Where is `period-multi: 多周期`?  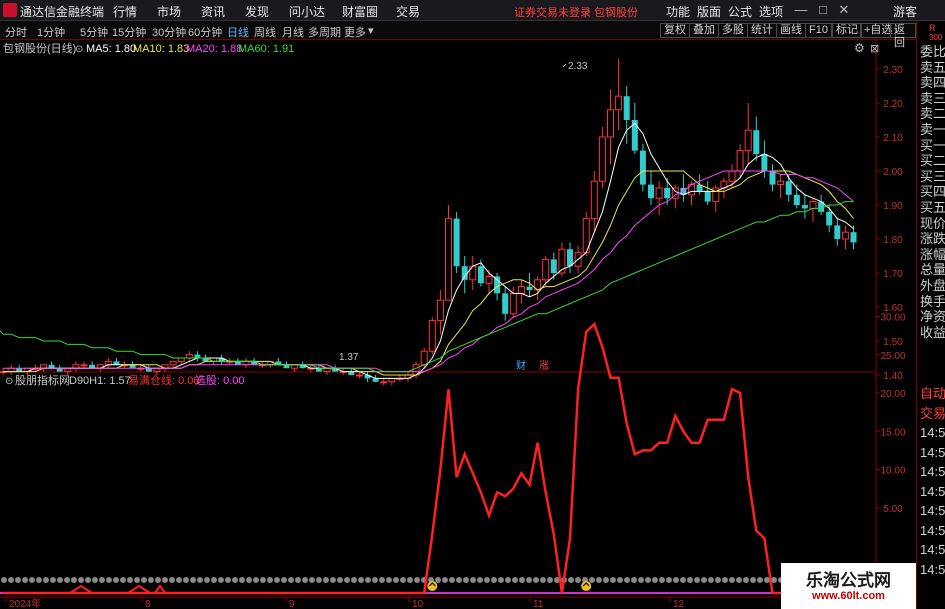
period-multi: 多周期 is located at coordinates (324, 32).